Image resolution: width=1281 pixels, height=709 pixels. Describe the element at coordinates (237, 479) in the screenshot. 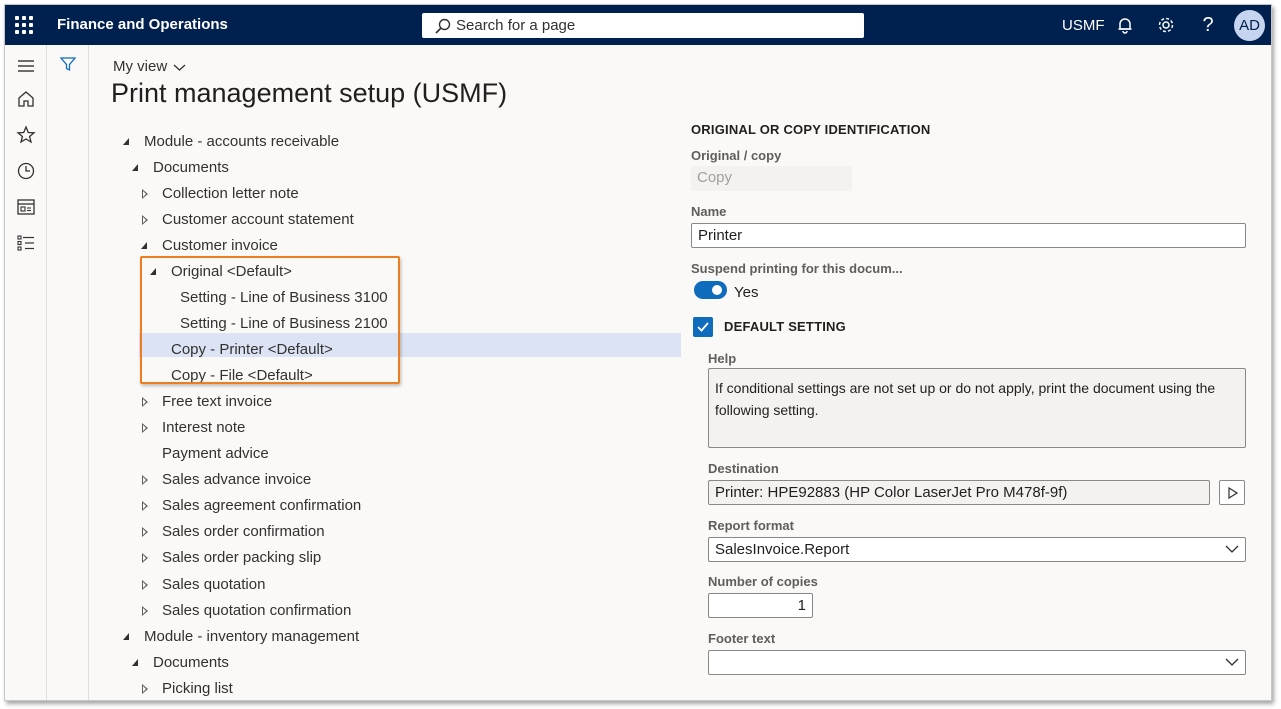

I see `tree-node-label: Sales advance invoice` at that location.